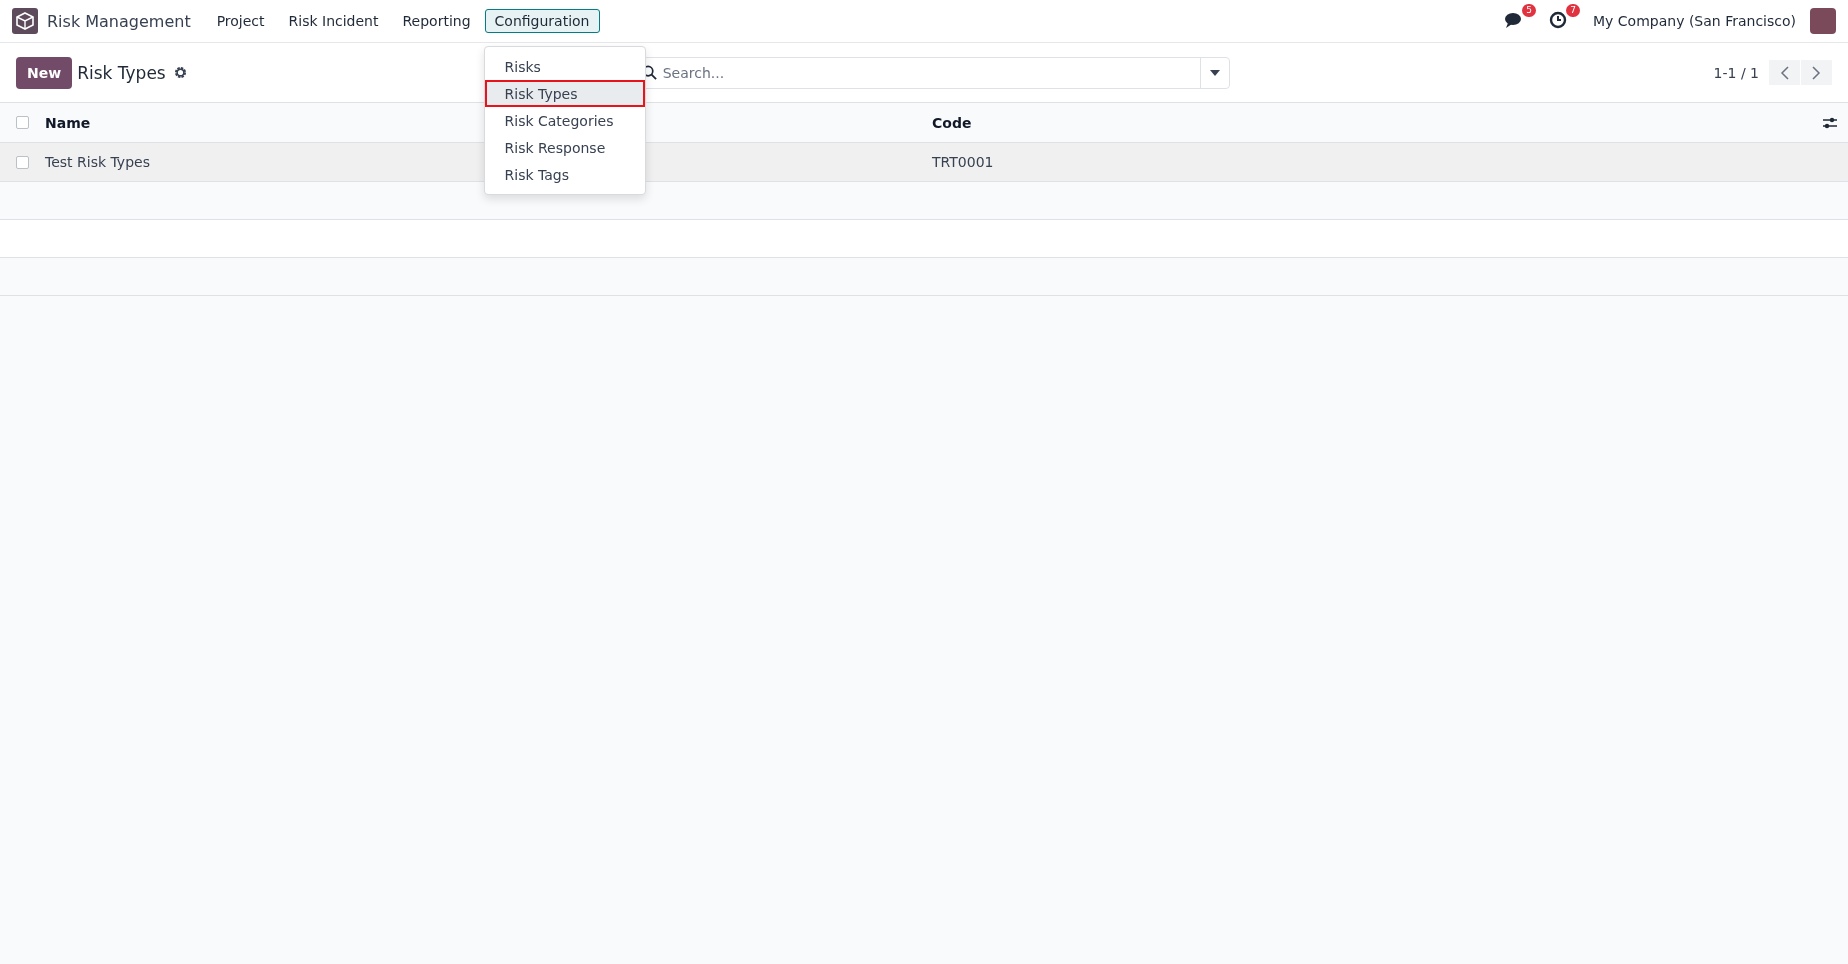  I want to click on dropdown-item: Risk Categories, so click(564, 120).